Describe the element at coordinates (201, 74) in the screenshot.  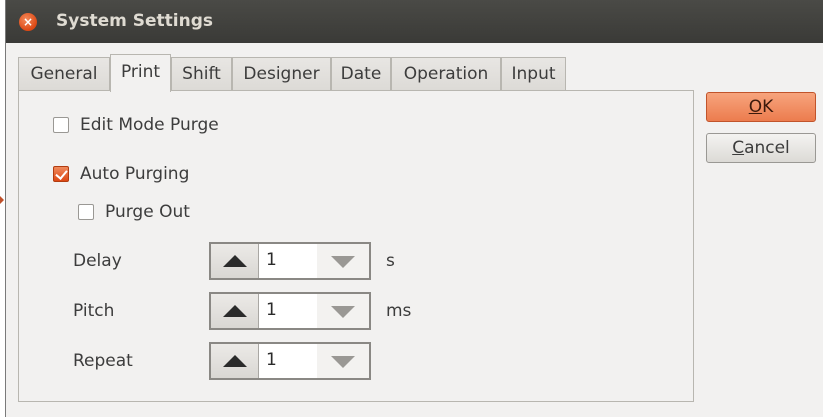
I see `tab-shift: Shift` at that location.